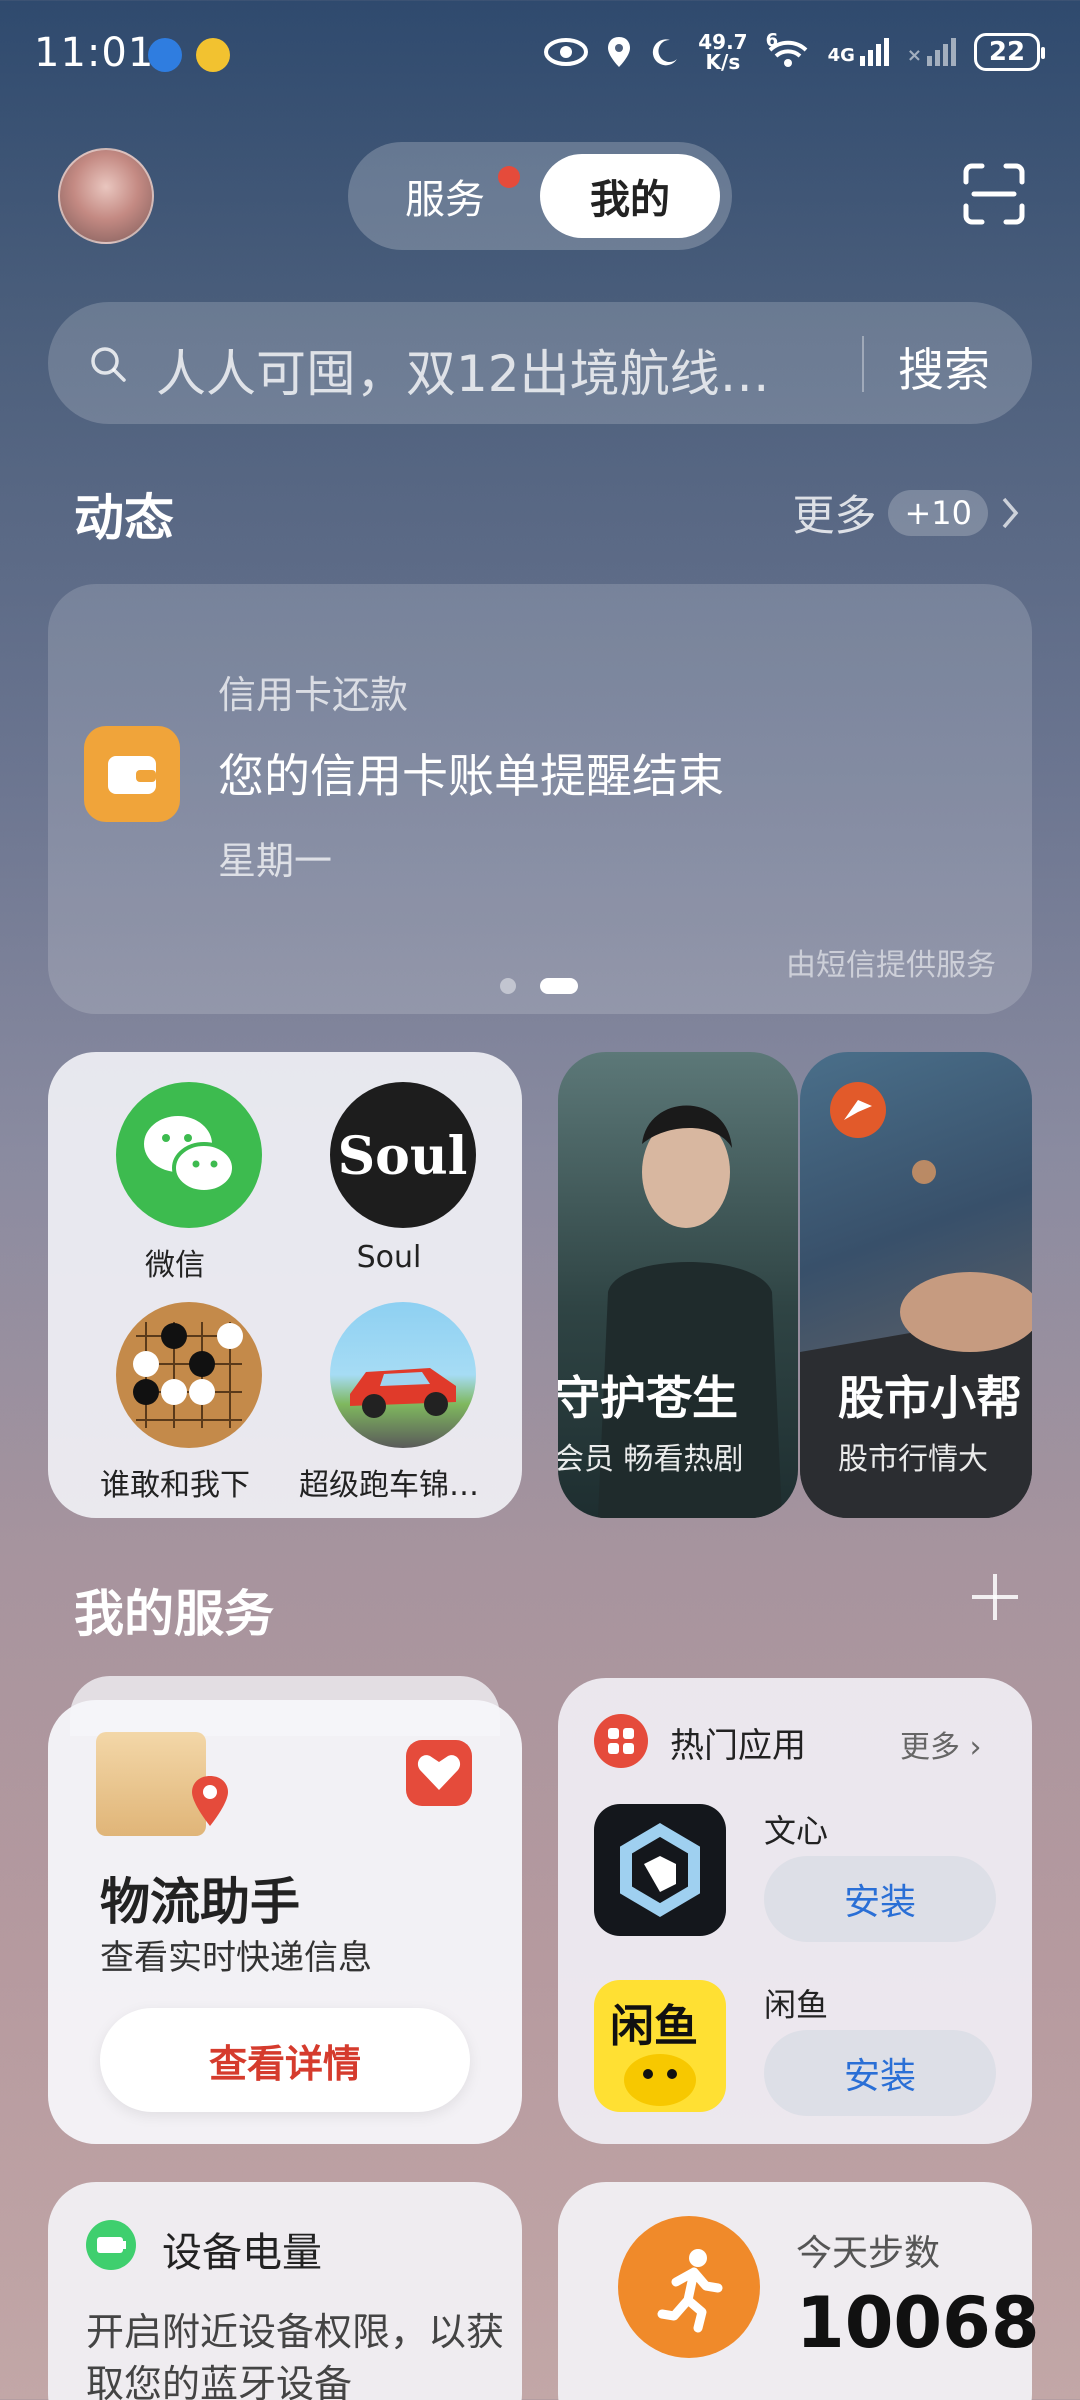  What do you see at coordinates (931, 52) in the screenshot?
I see `cell-signal-2-icon: ×` at bounding box center [931, 52].